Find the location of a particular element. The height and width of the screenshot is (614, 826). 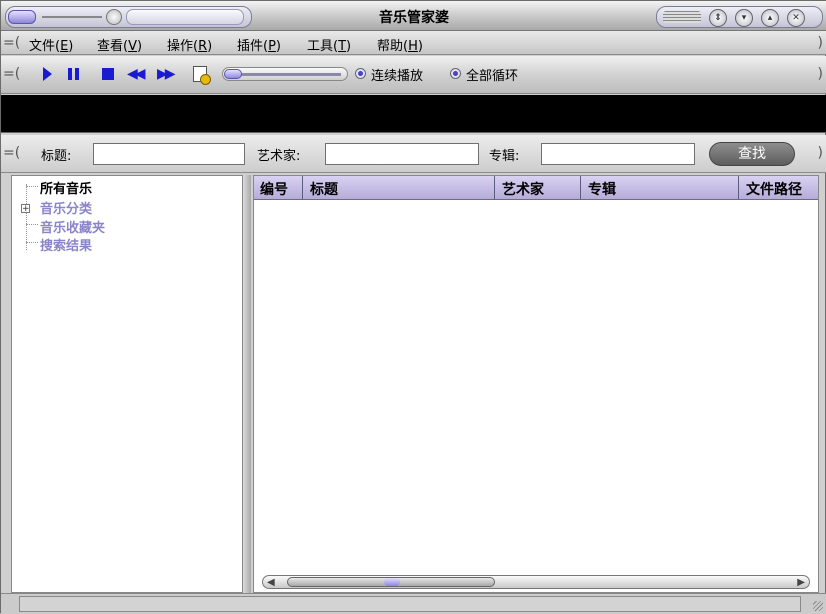

search-bar: =( 标题: 艺术家: 专辑: 查找 ) is located at coordinates (413, 154).